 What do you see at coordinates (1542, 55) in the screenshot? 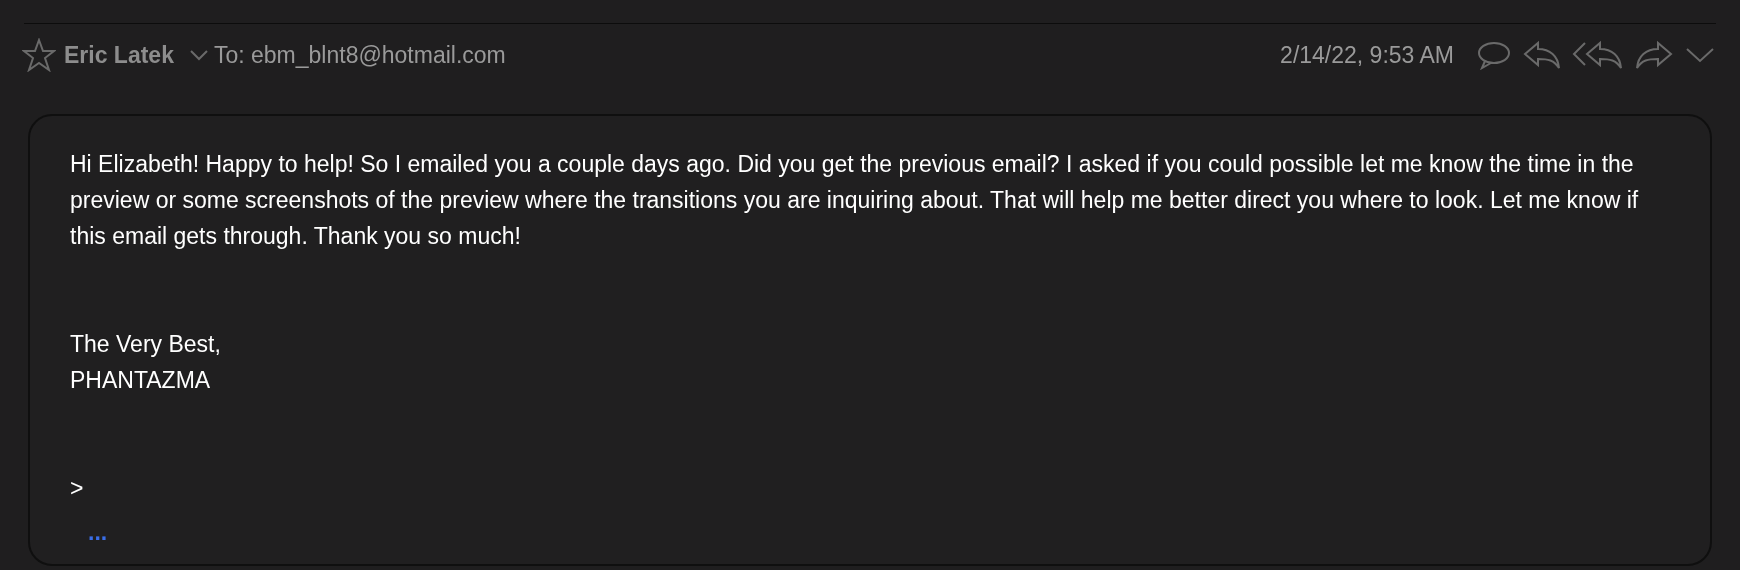
I see `reply-icon` at bounding box center [1542, 55].